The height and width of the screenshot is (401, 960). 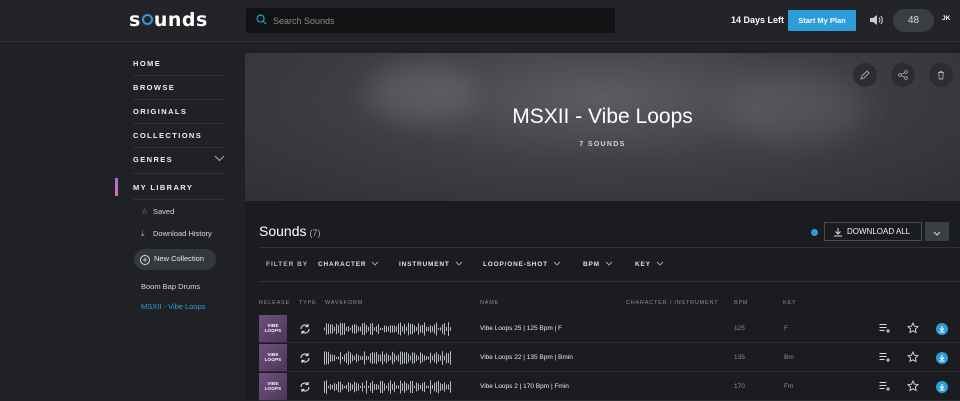 I want to click on divider, so click(x=179, y=147).